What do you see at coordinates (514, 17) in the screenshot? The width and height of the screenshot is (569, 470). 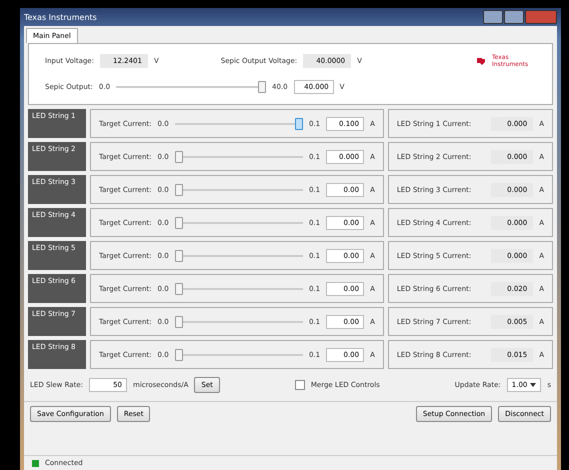 I see `maximize-icon` at bounding box center [514, 17].